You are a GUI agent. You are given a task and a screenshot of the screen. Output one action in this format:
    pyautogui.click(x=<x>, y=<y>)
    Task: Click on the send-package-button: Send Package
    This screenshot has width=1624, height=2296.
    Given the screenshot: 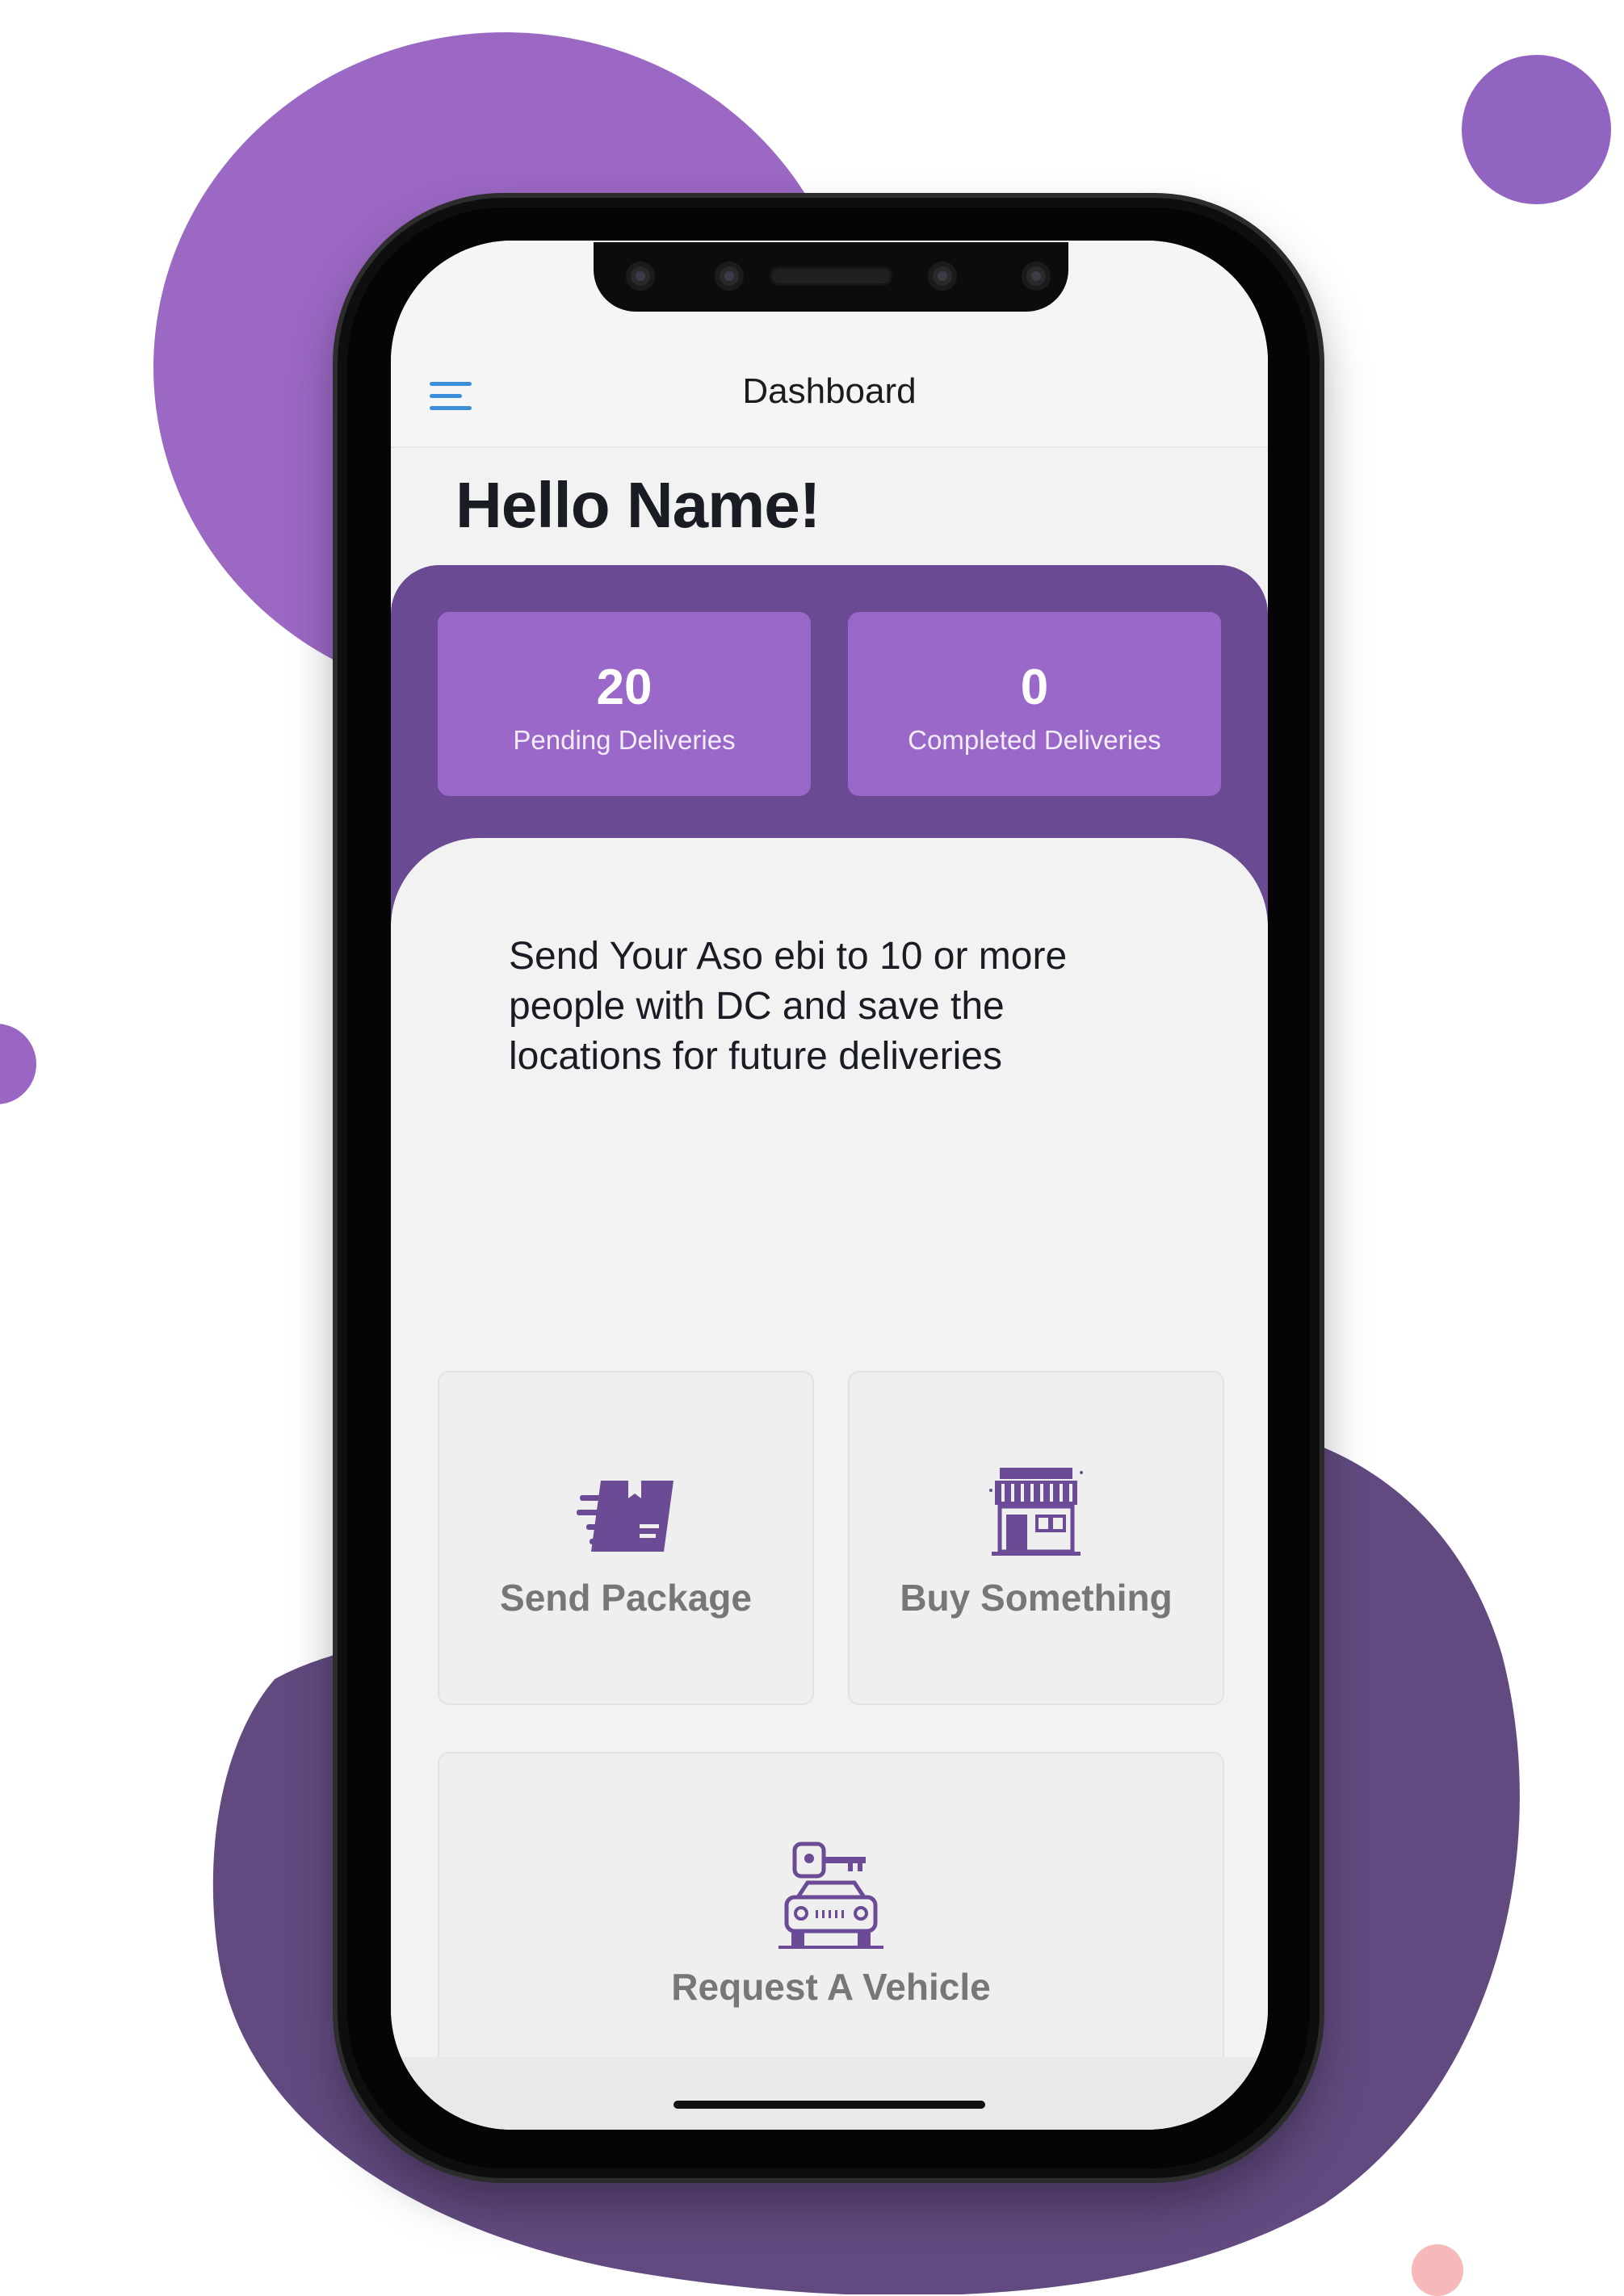 What is the action you would take?
    pyautogui.click(x=626, y=1538)
    